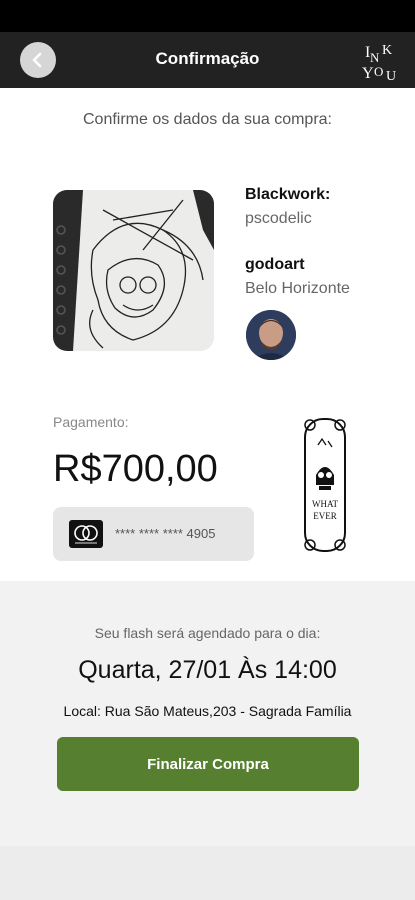  I want to click on payment-amount: R$700,00, so click(135, 469).